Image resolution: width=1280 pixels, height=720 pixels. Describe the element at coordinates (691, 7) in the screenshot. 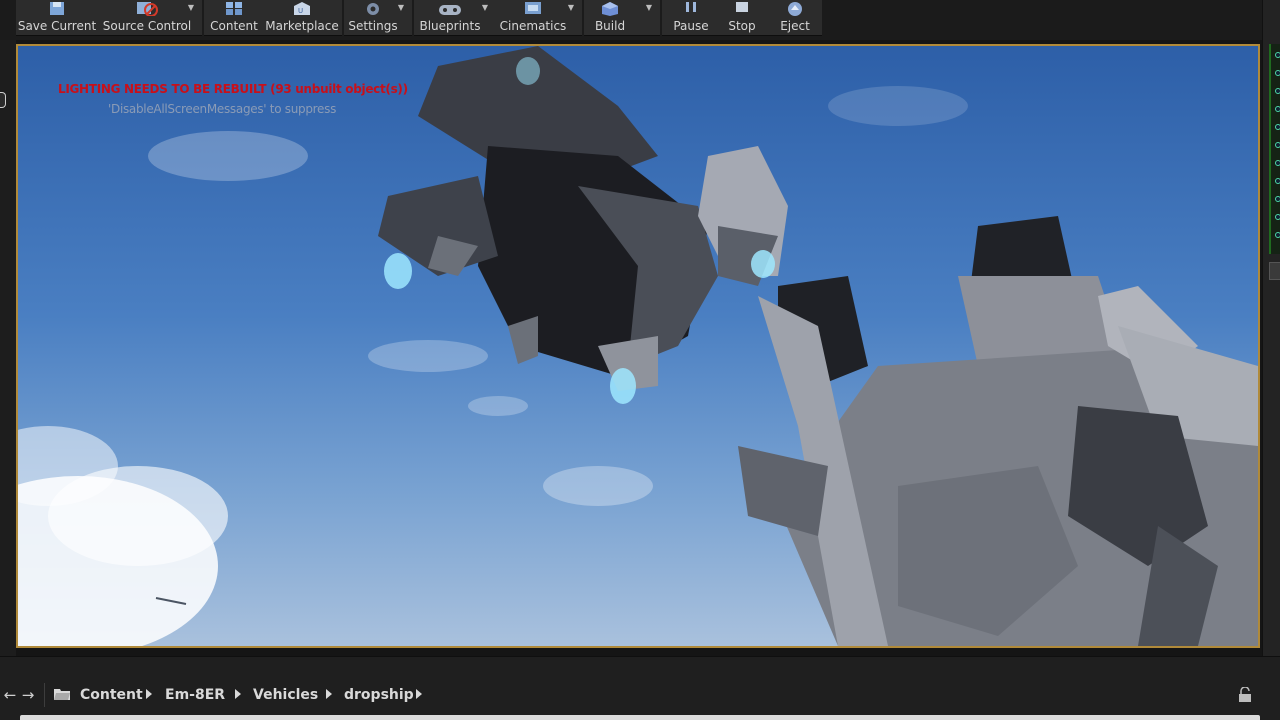

I see `pause-icon` at that location.